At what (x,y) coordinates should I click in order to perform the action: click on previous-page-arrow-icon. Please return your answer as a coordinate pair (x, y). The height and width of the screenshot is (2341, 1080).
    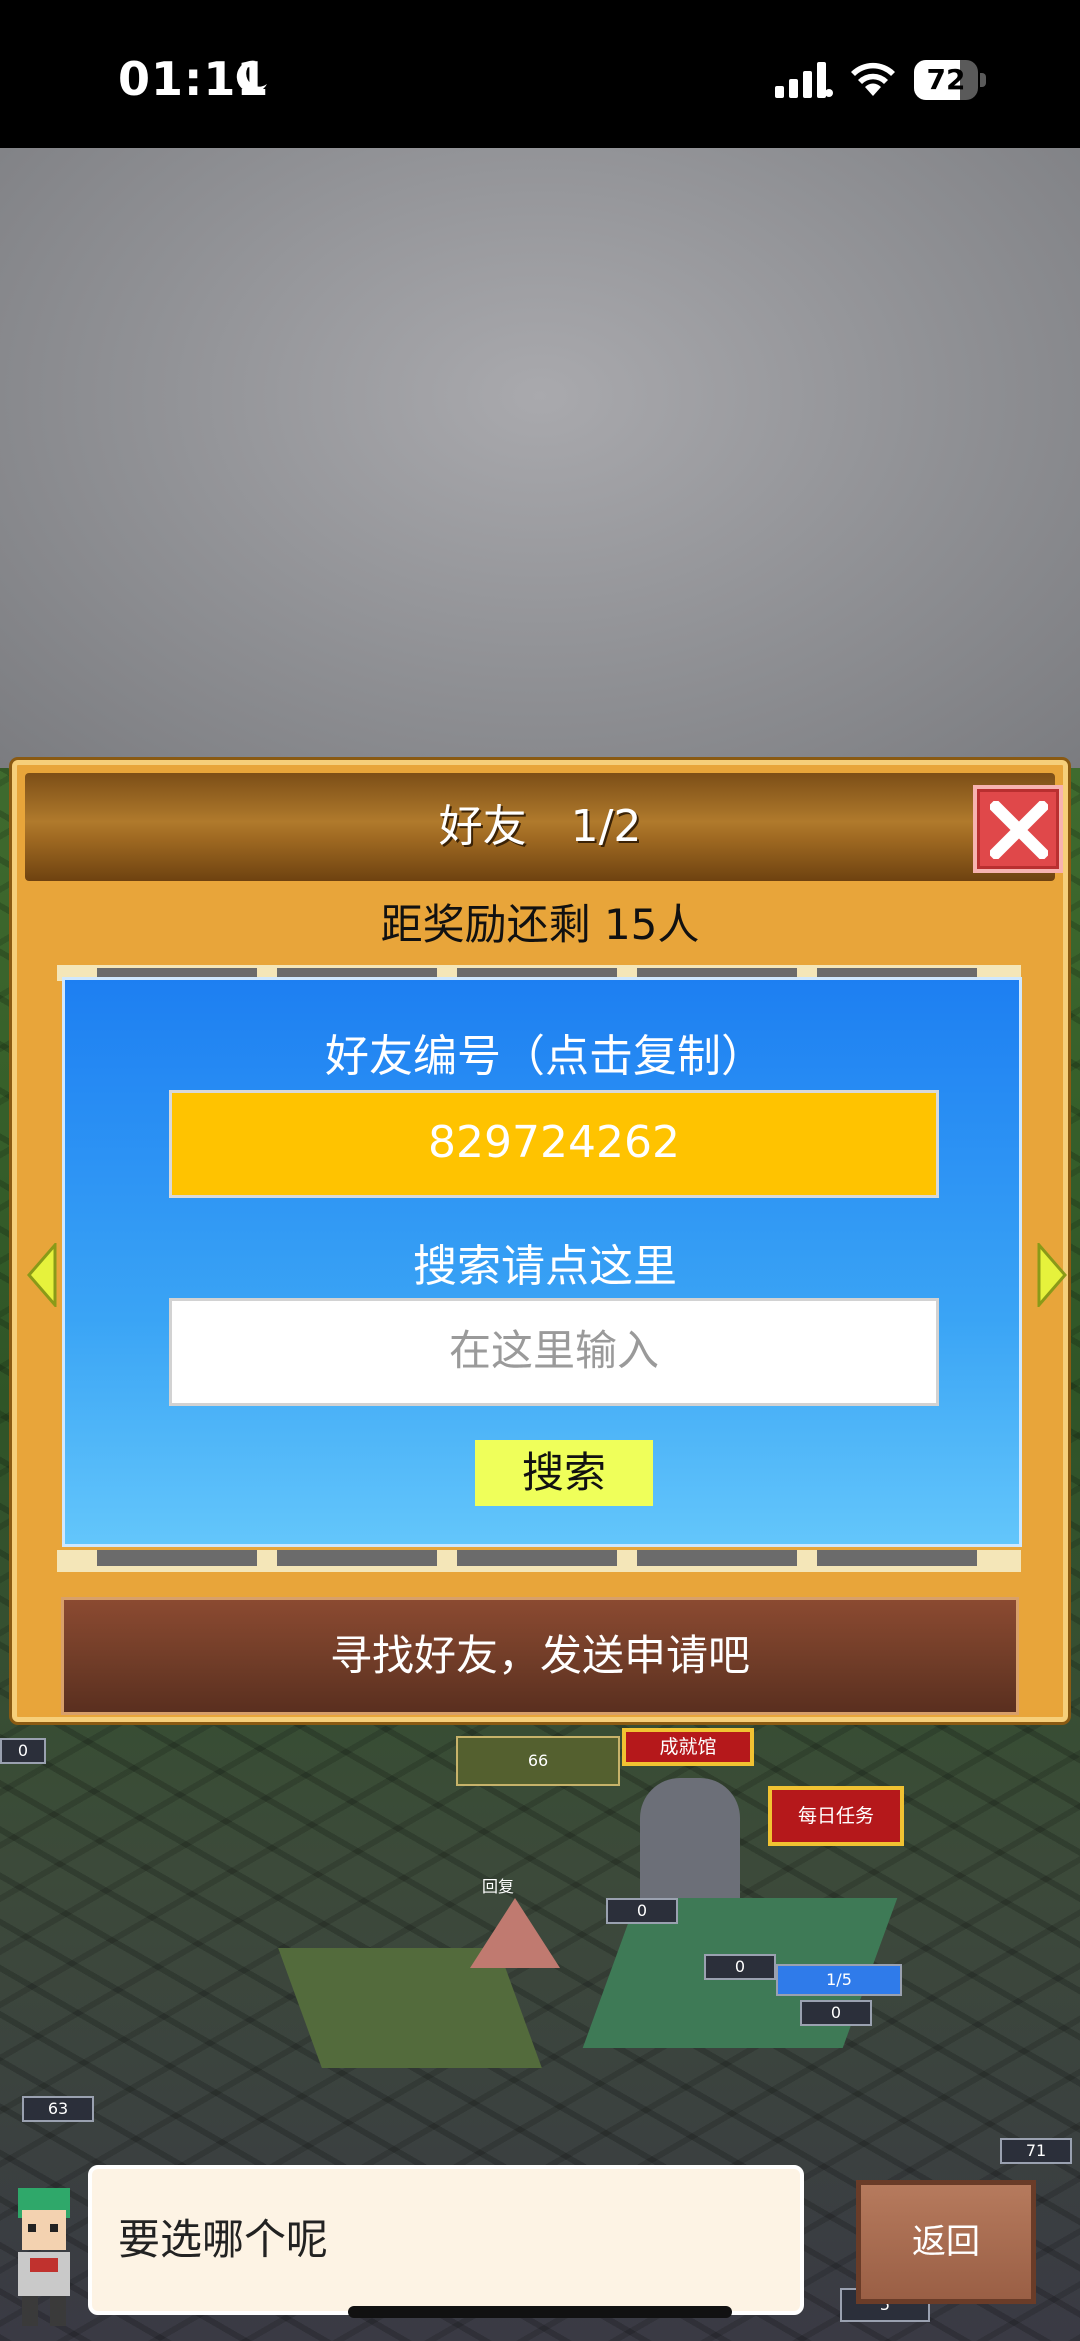
    Looking at the image, I should click on (42, 1275).